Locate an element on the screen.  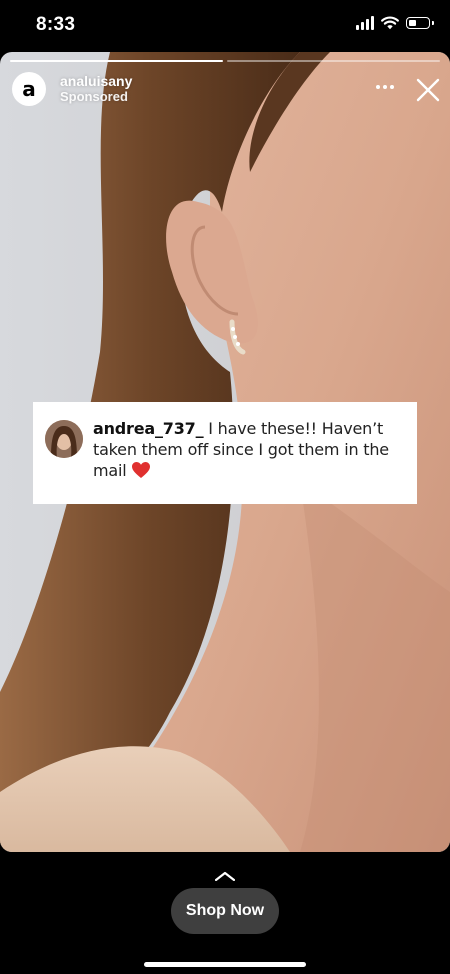
sponsored-label: Sponsored is located at coordinates (94, 96).